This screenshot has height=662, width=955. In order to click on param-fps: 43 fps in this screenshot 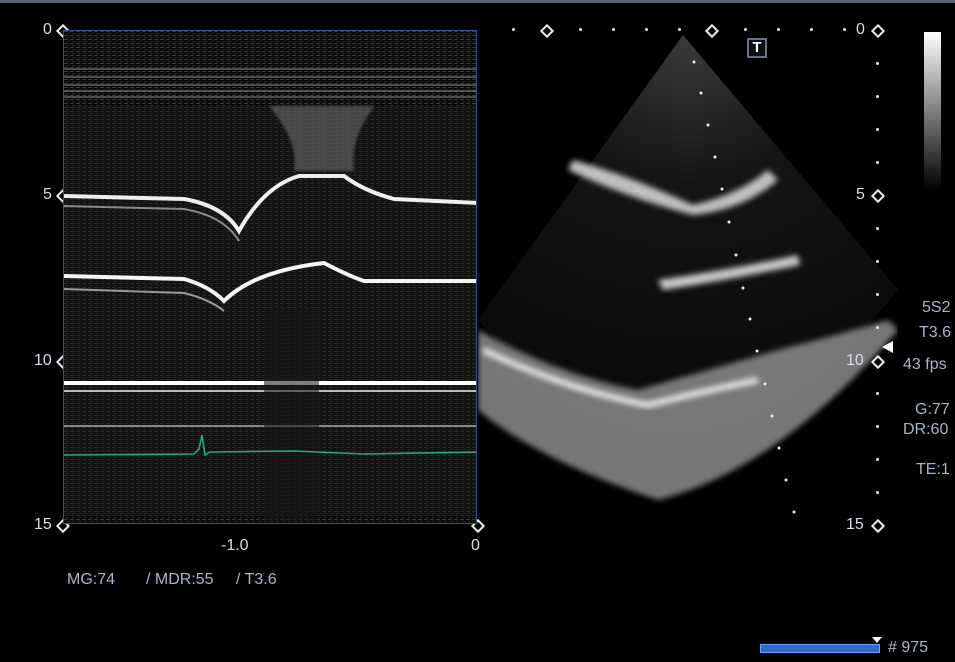, I will do `click(925, 364)`.